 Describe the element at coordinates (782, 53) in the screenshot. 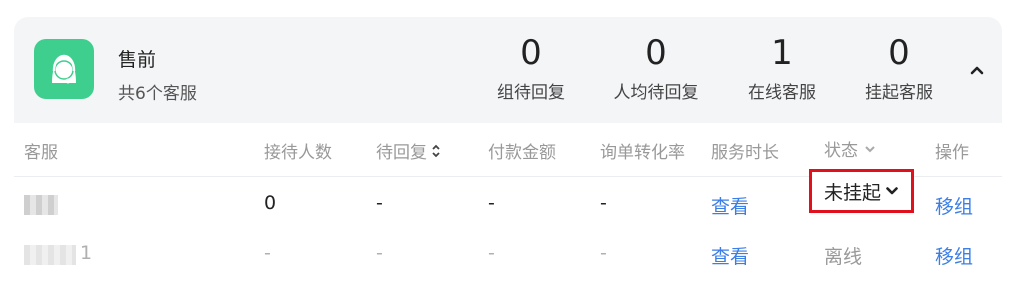

I see `stat-value: 1` at that location.